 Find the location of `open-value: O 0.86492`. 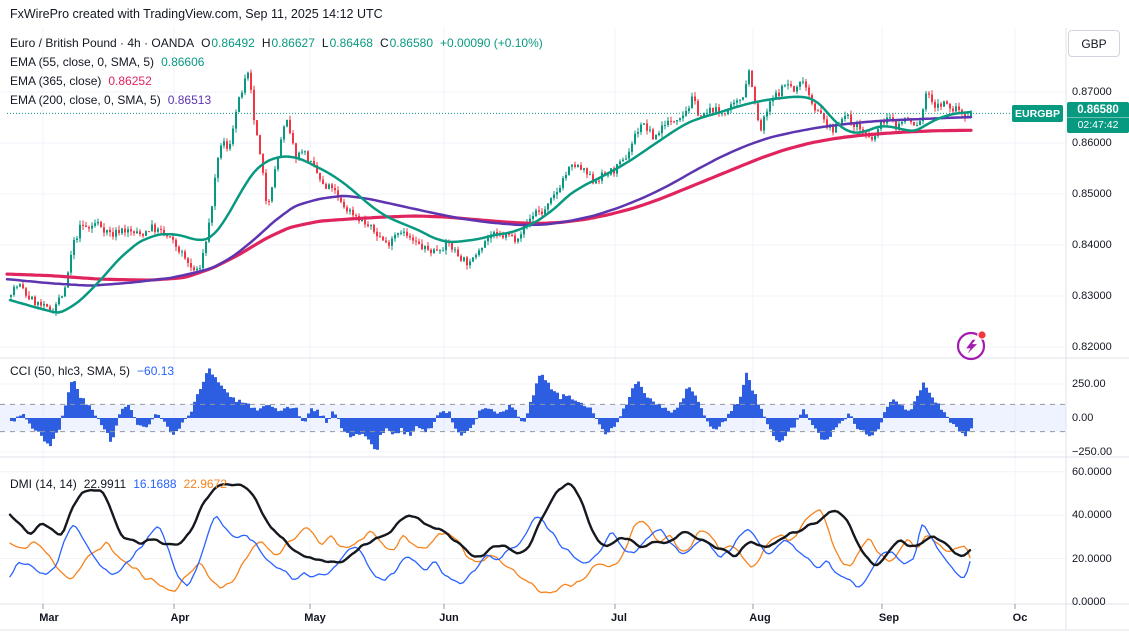

open-value: O 0.86492 is located at coordinates (228, 43).